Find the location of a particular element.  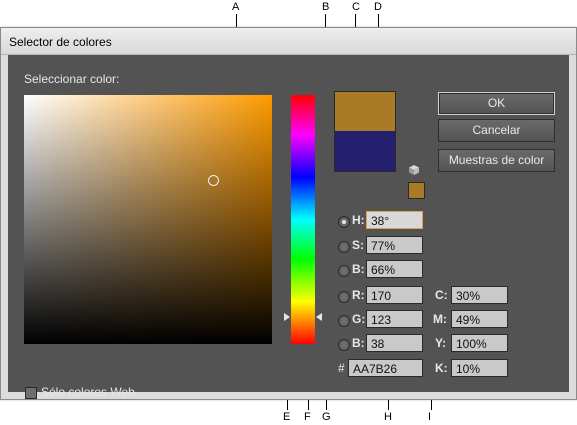

red-input: 170 is located at coordinates (394, 295).